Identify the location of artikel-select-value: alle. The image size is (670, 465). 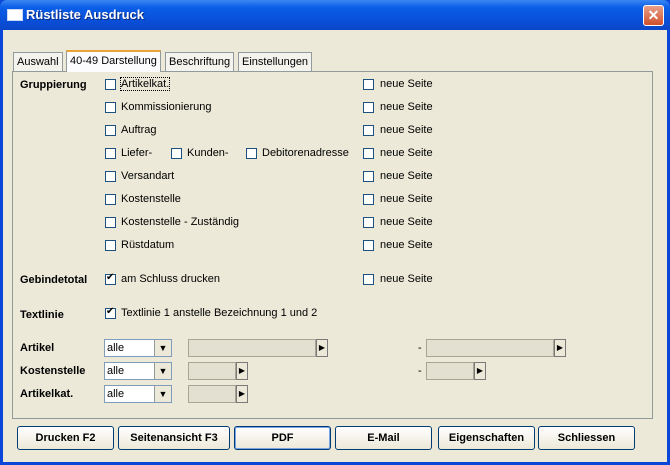
(116, 348).